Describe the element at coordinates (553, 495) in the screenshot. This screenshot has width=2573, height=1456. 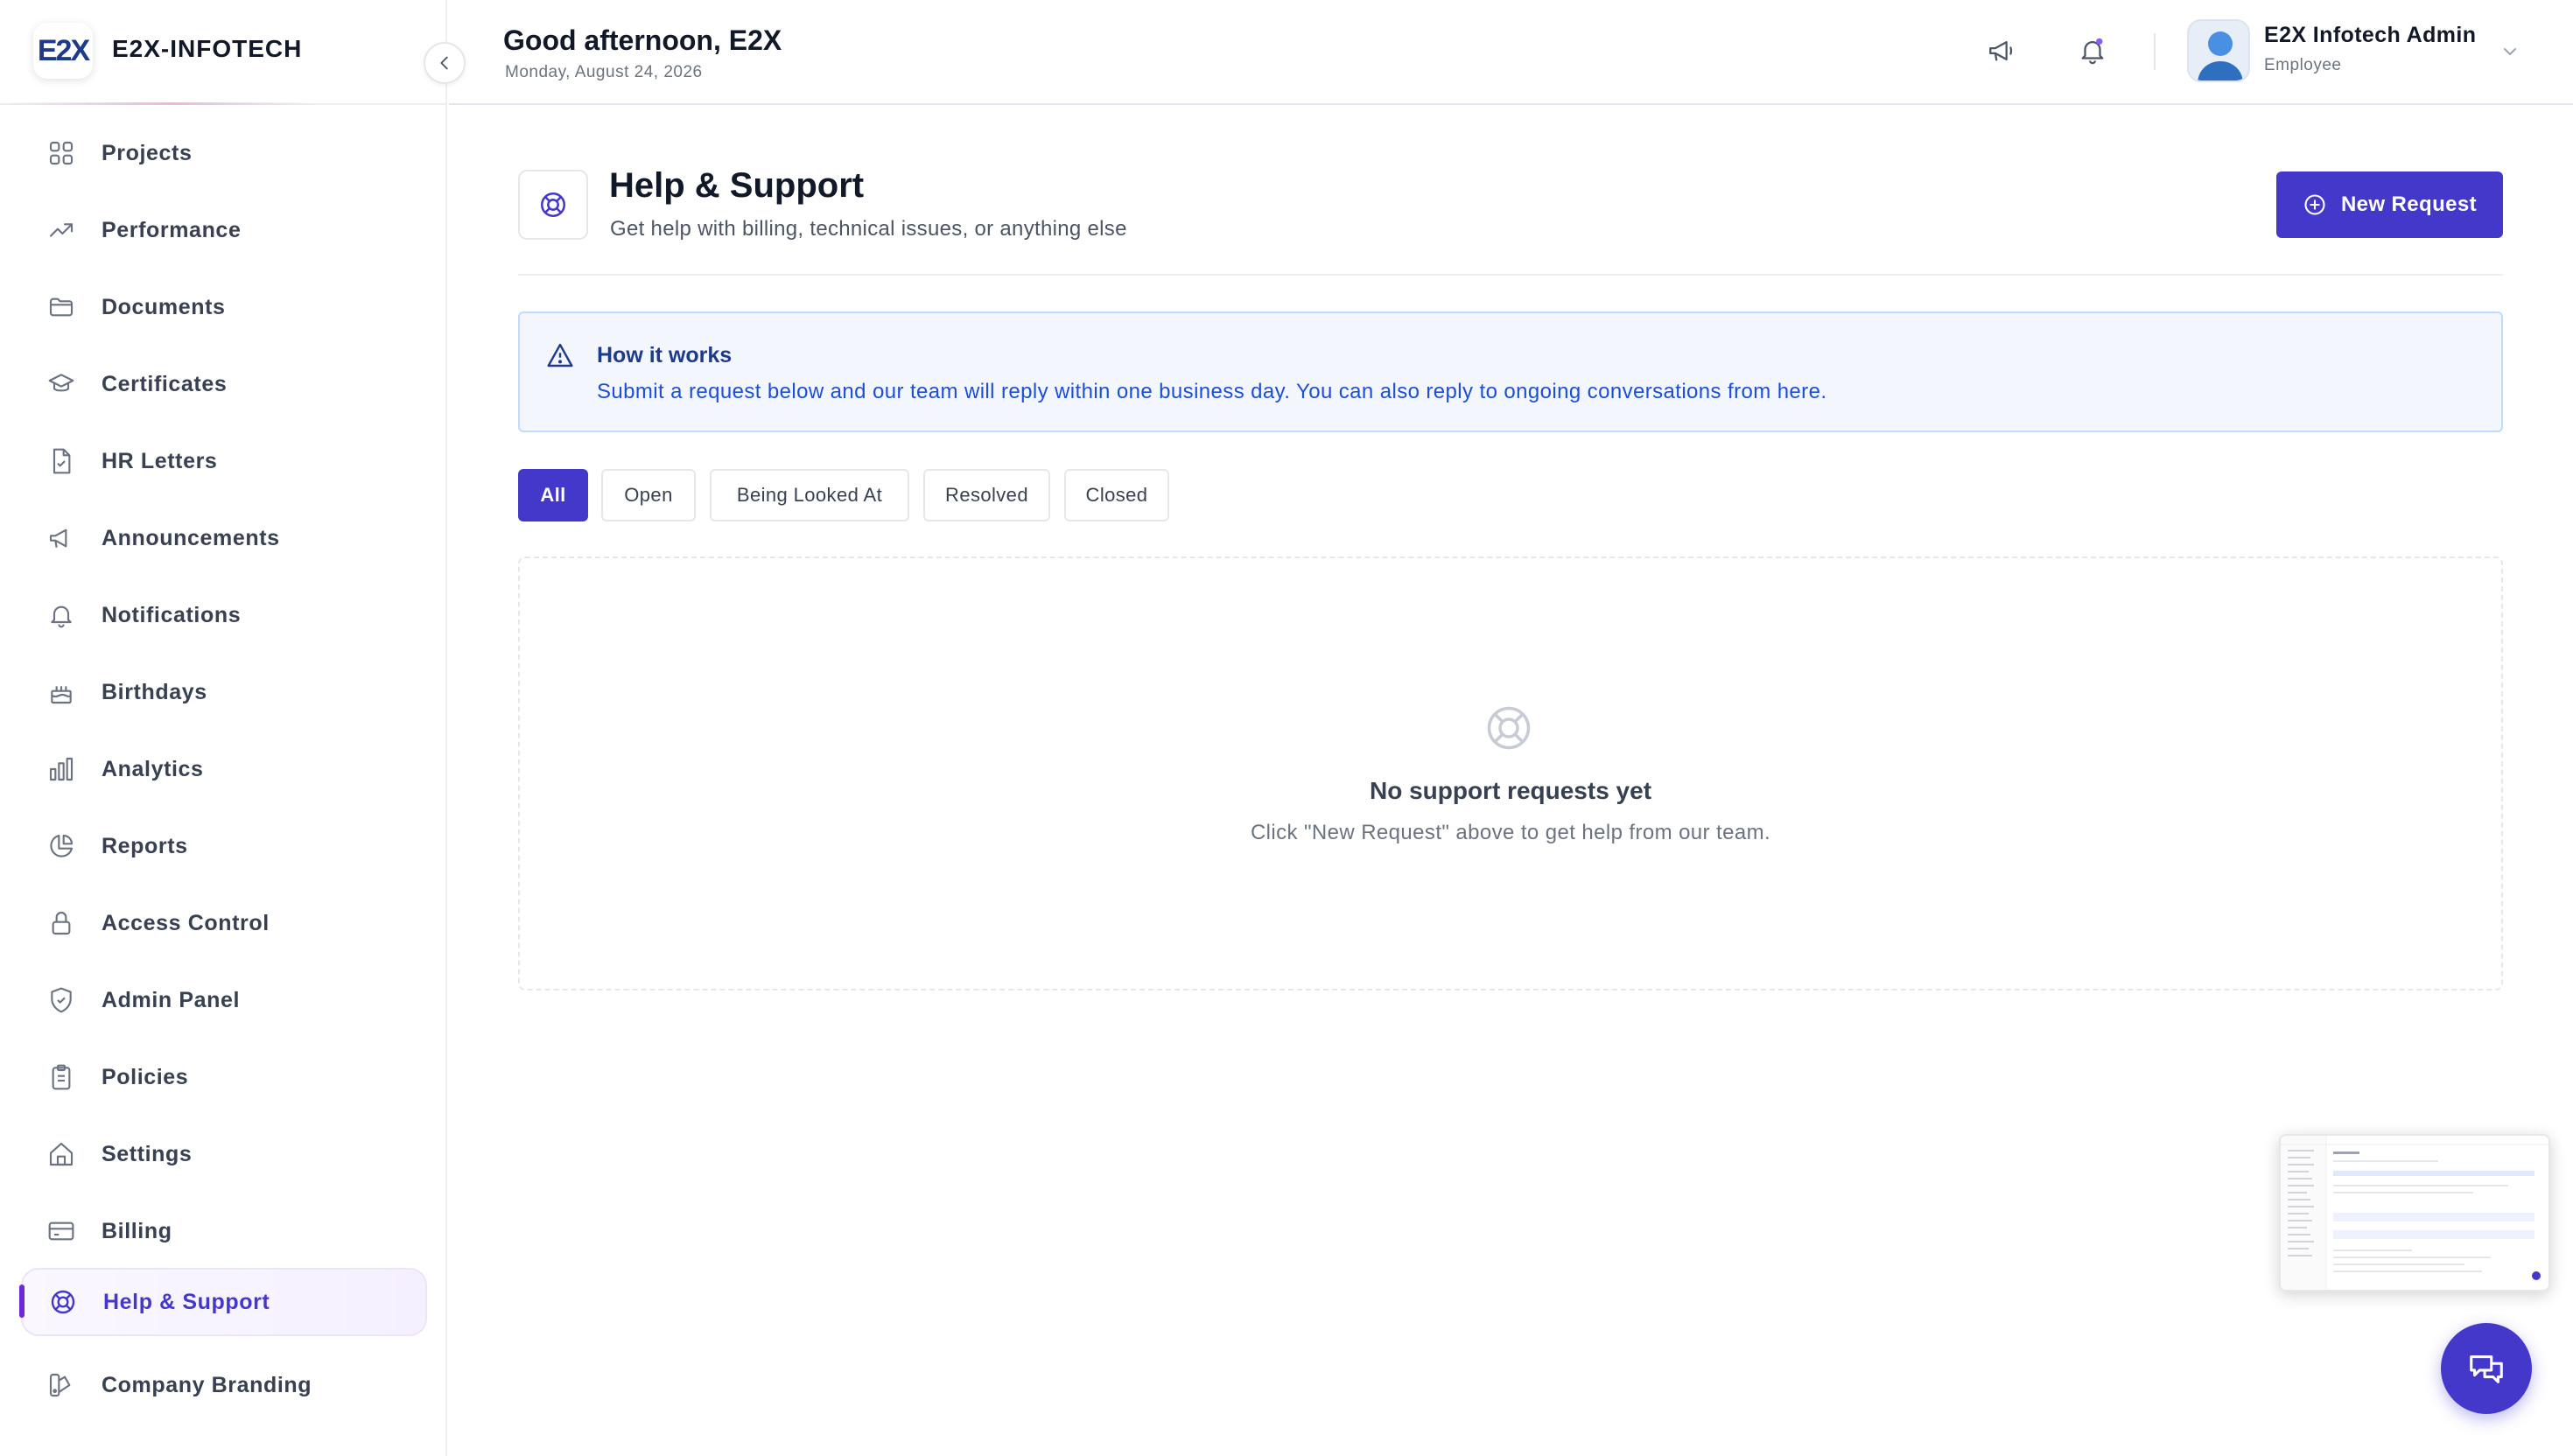
I see `tab-all: All` at that location.